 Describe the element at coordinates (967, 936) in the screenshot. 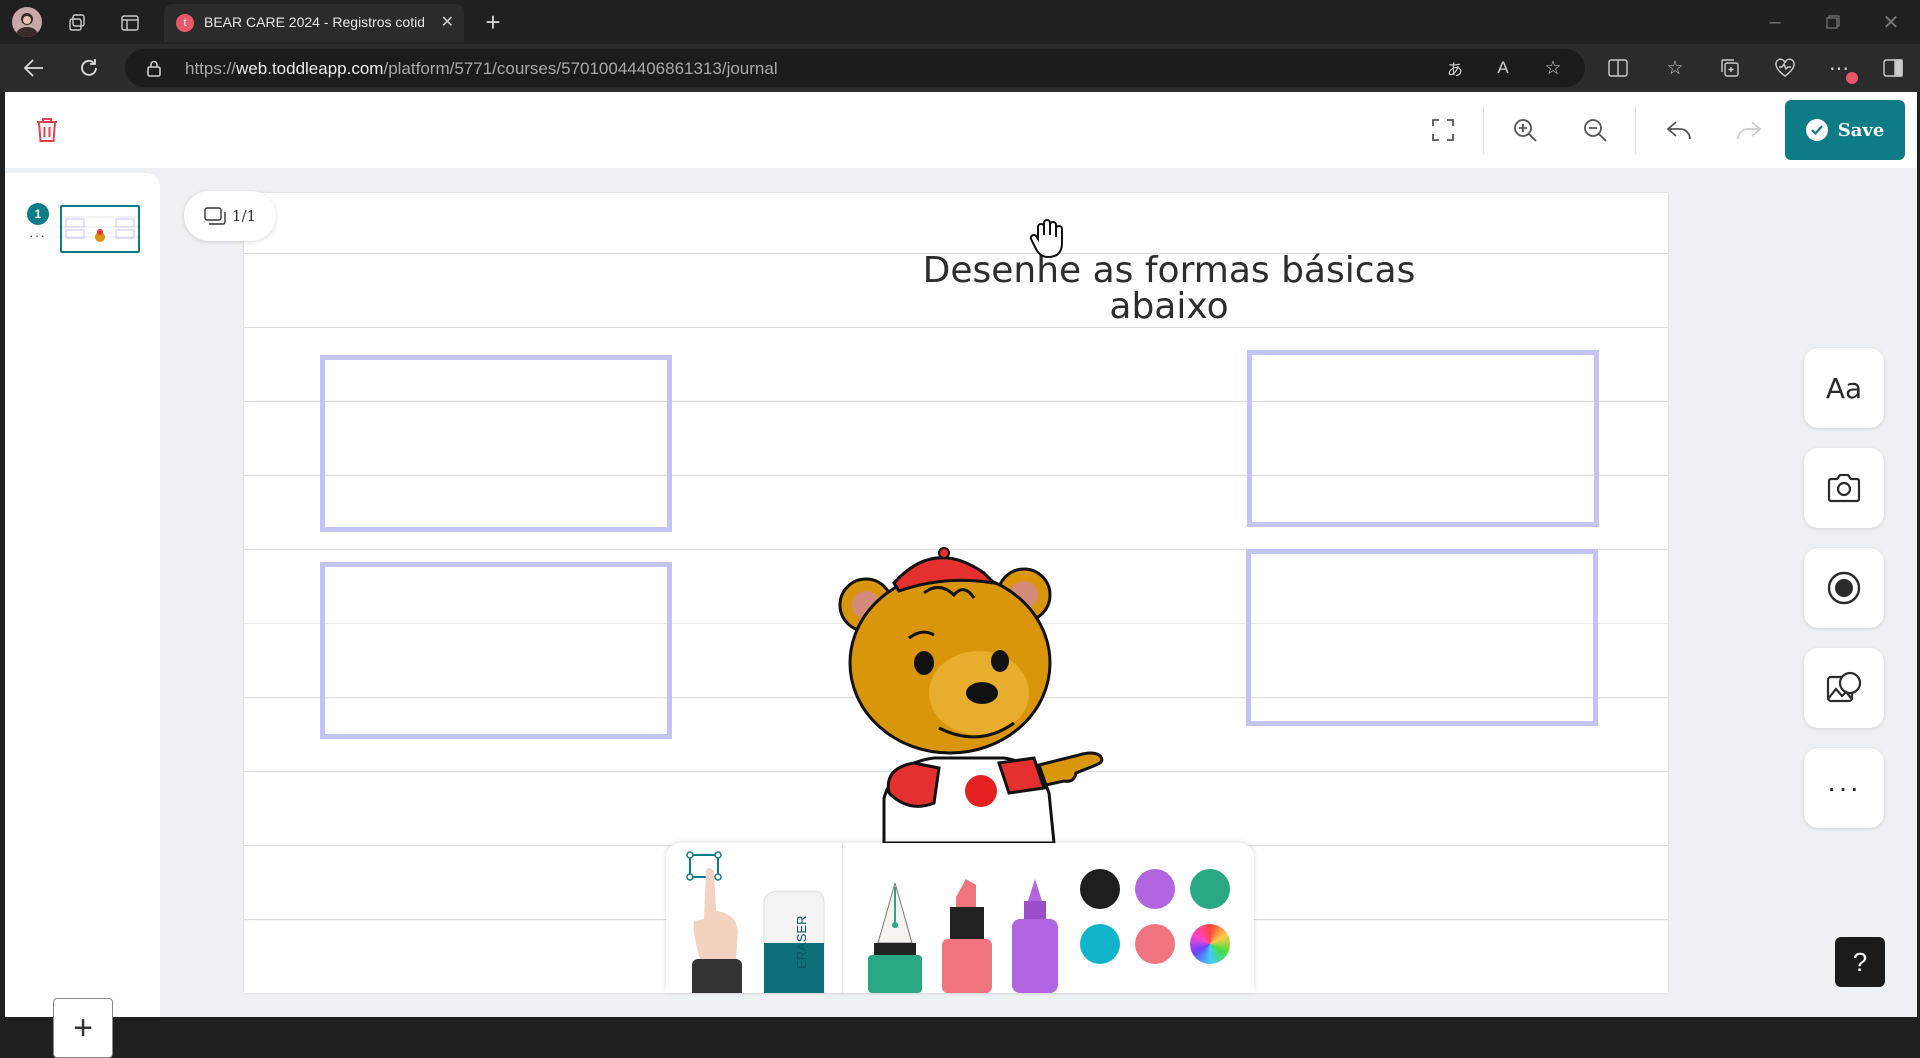

I see `marker-tool` at that location.